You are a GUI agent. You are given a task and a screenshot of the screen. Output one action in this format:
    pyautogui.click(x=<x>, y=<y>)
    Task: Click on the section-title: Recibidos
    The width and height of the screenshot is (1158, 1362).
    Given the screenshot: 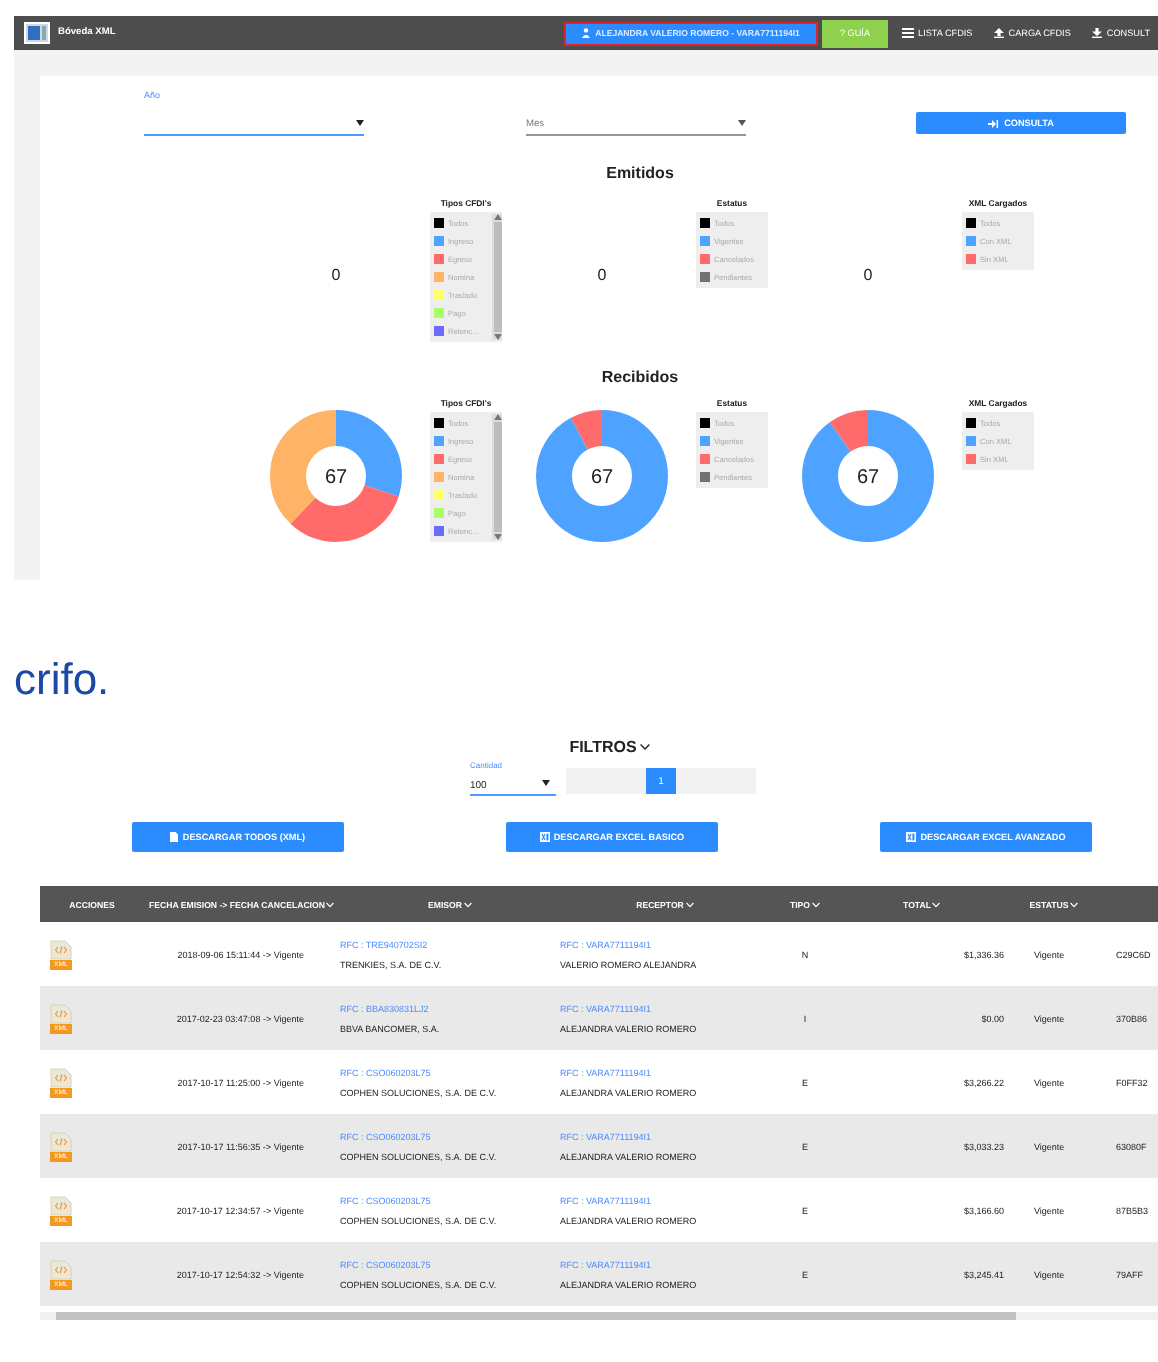 What is the action you would take?
    pyautogui.click(x=640, y=377)
    